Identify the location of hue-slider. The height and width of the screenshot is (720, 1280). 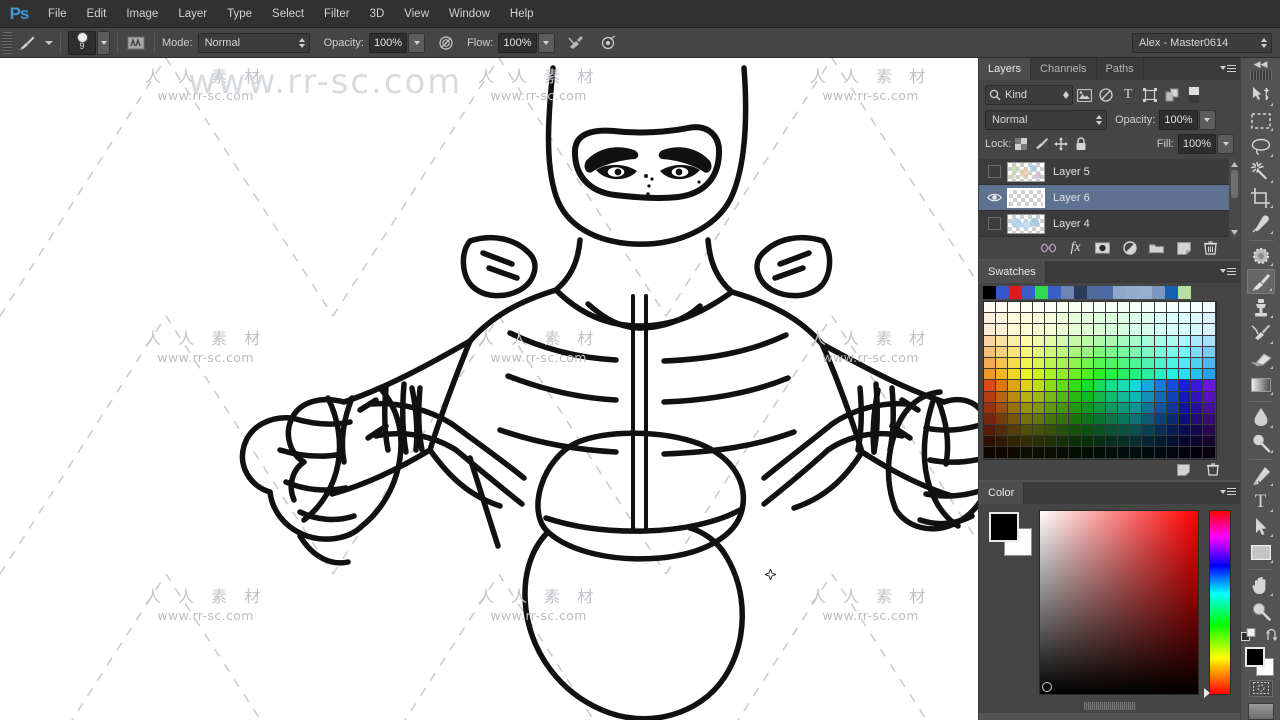
(1217, 603).